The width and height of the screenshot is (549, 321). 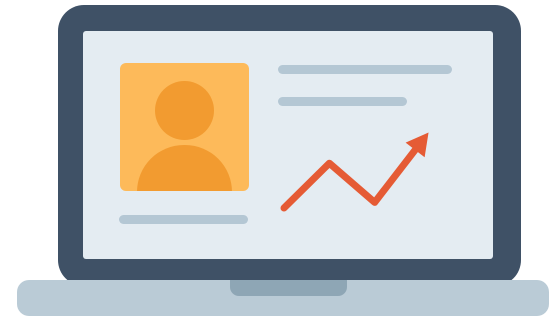 What do you see at coordinates (288, 288) in the screenshot?
I see `laptop-base-notch` at bounding box center [288, 288].